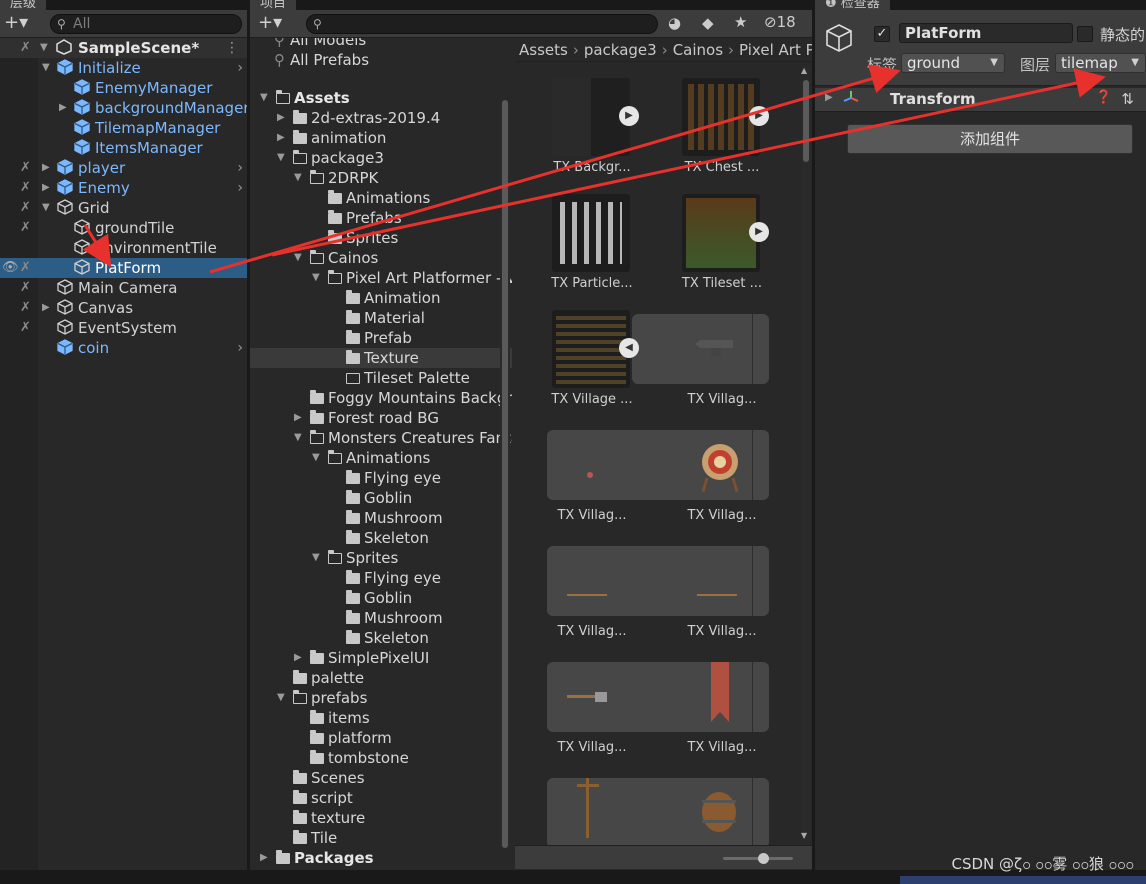  What do you see at coordinates (381, 358) in the screenshot?
I see `folder-item: Texture` at bounding box center [381, 358].